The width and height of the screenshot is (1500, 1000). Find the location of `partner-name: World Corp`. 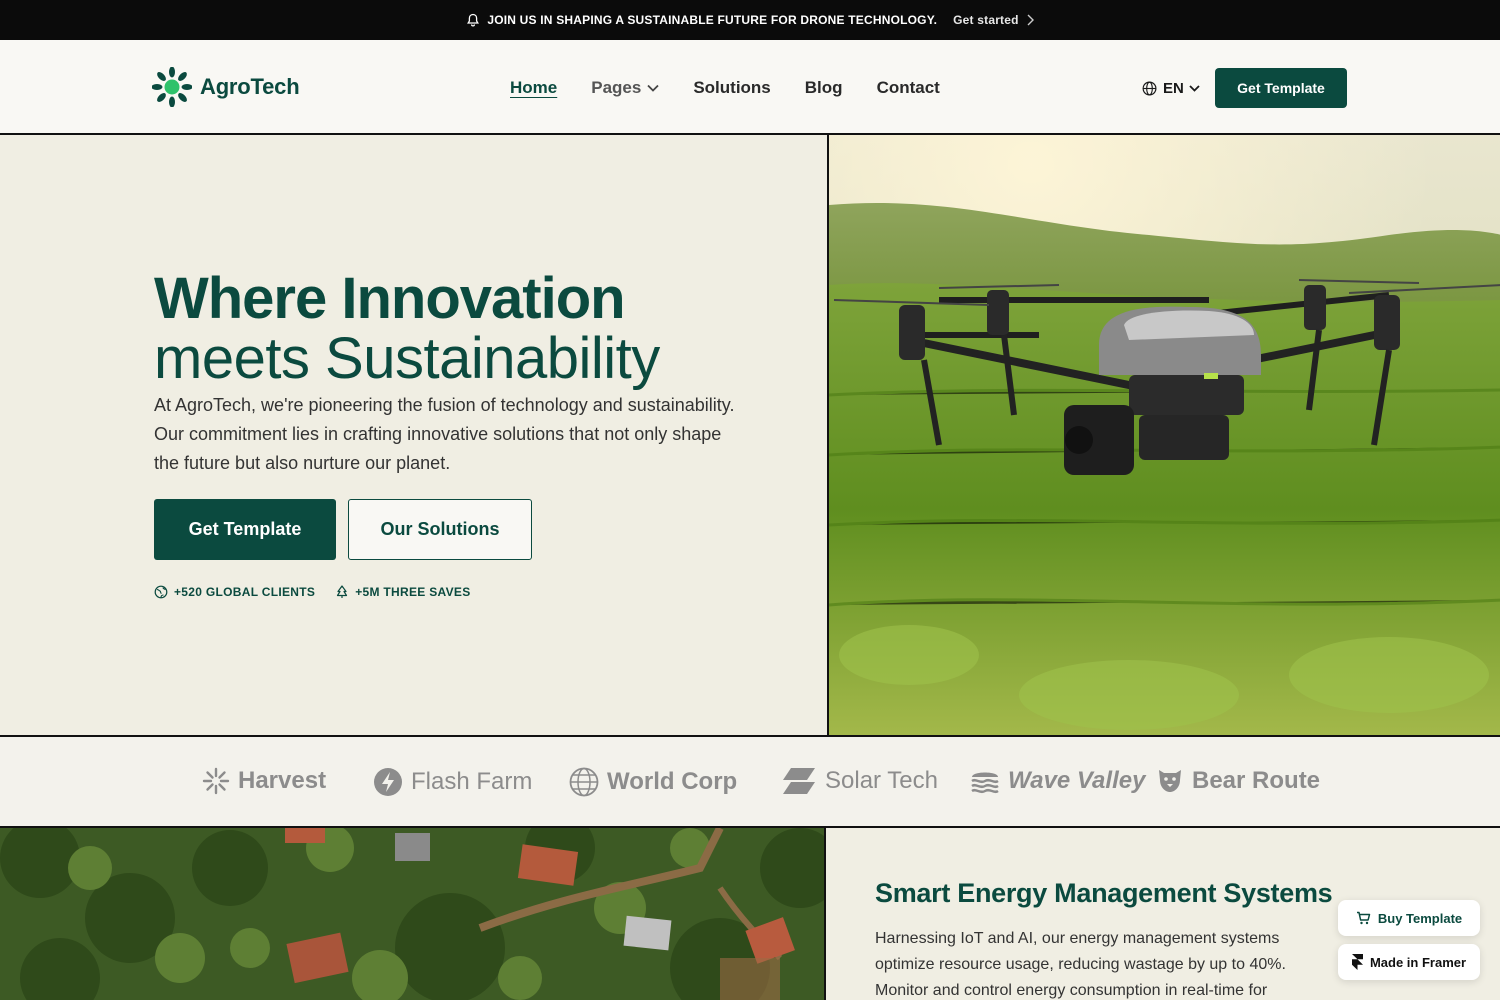

partner-name: World Corp is located at coordinates (672, 781).